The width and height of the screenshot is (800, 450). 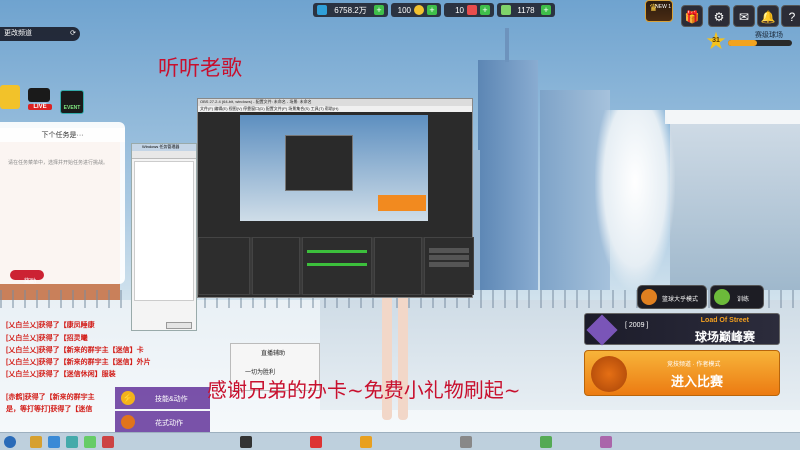 I want to click on currency-gems-value: 1178, so click(x=526, y=10).